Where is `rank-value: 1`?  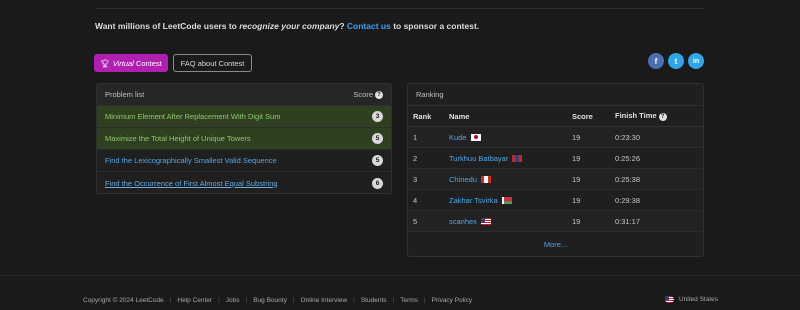 rank-value: 1 is located at coordinates (415, 137).